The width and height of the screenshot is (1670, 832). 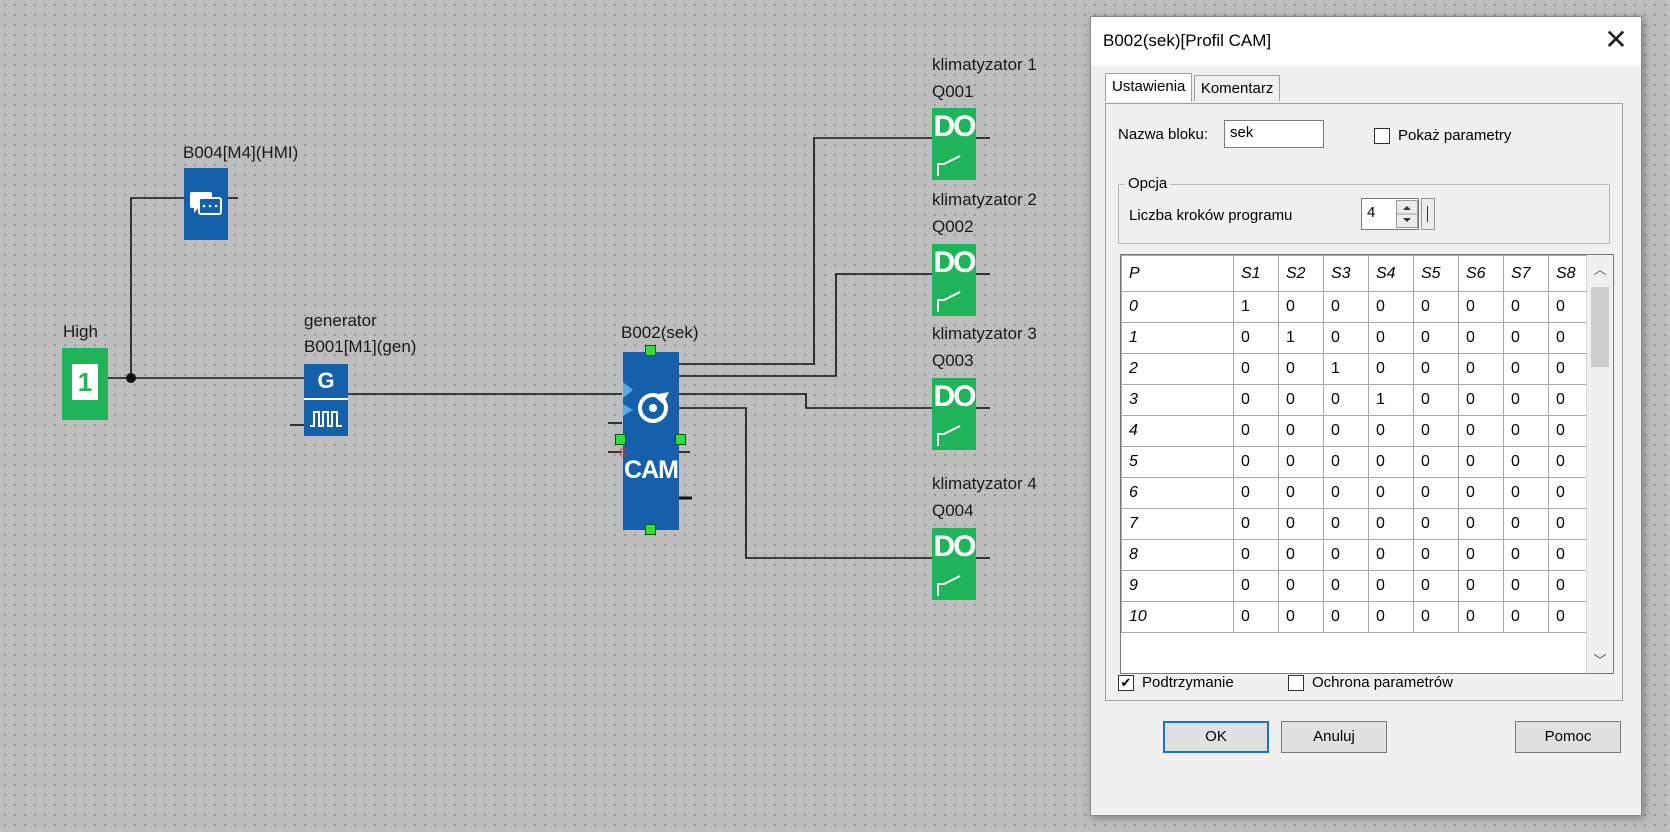 I want to click on generator-block: G, so click(x=326, y=400).